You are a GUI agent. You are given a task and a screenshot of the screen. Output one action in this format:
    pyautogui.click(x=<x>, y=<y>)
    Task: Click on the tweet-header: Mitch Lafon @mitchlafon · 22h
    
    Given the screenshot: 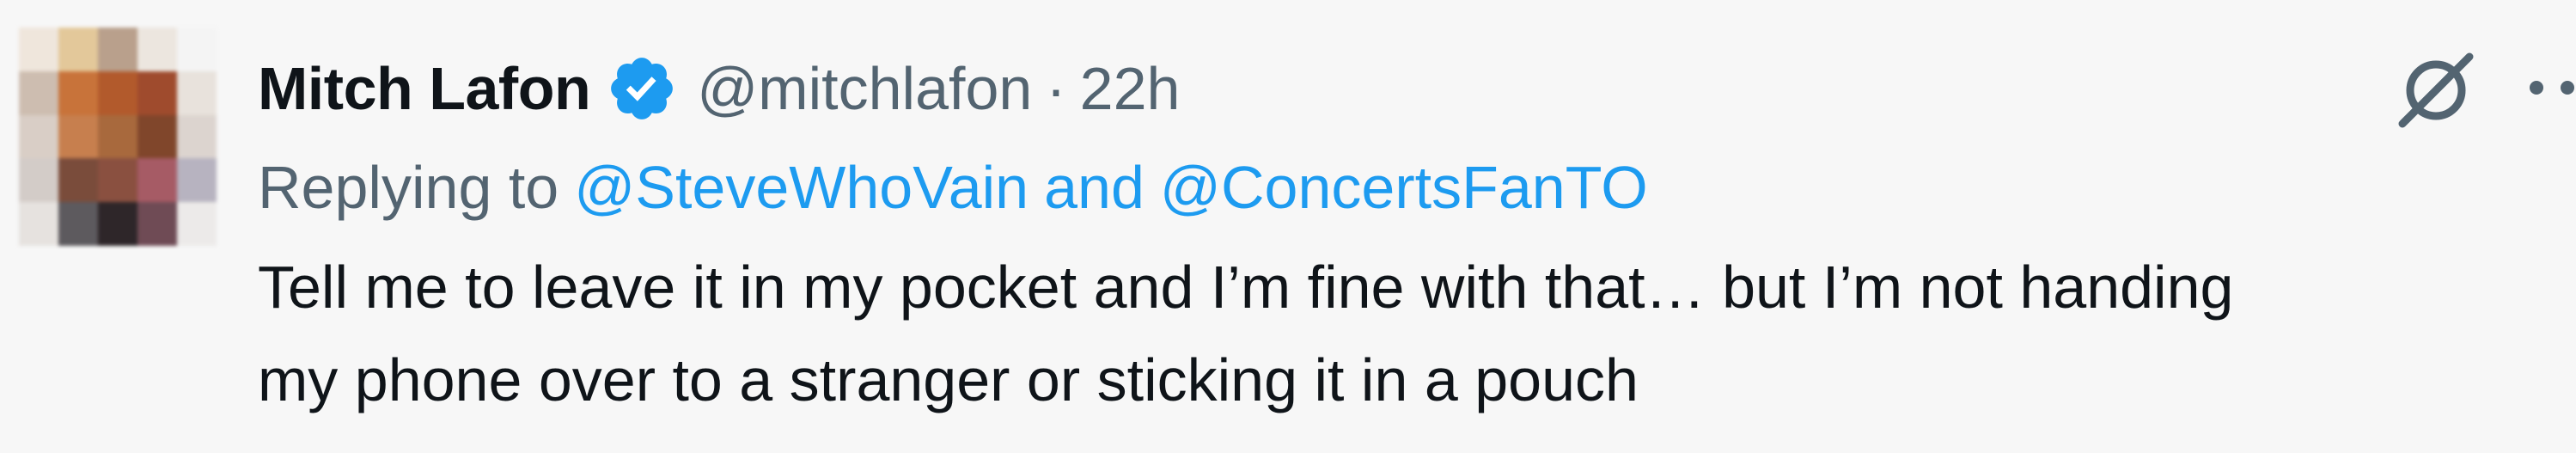 What is the action you would take?
    pyautogui.click(x=719, y=88)
    